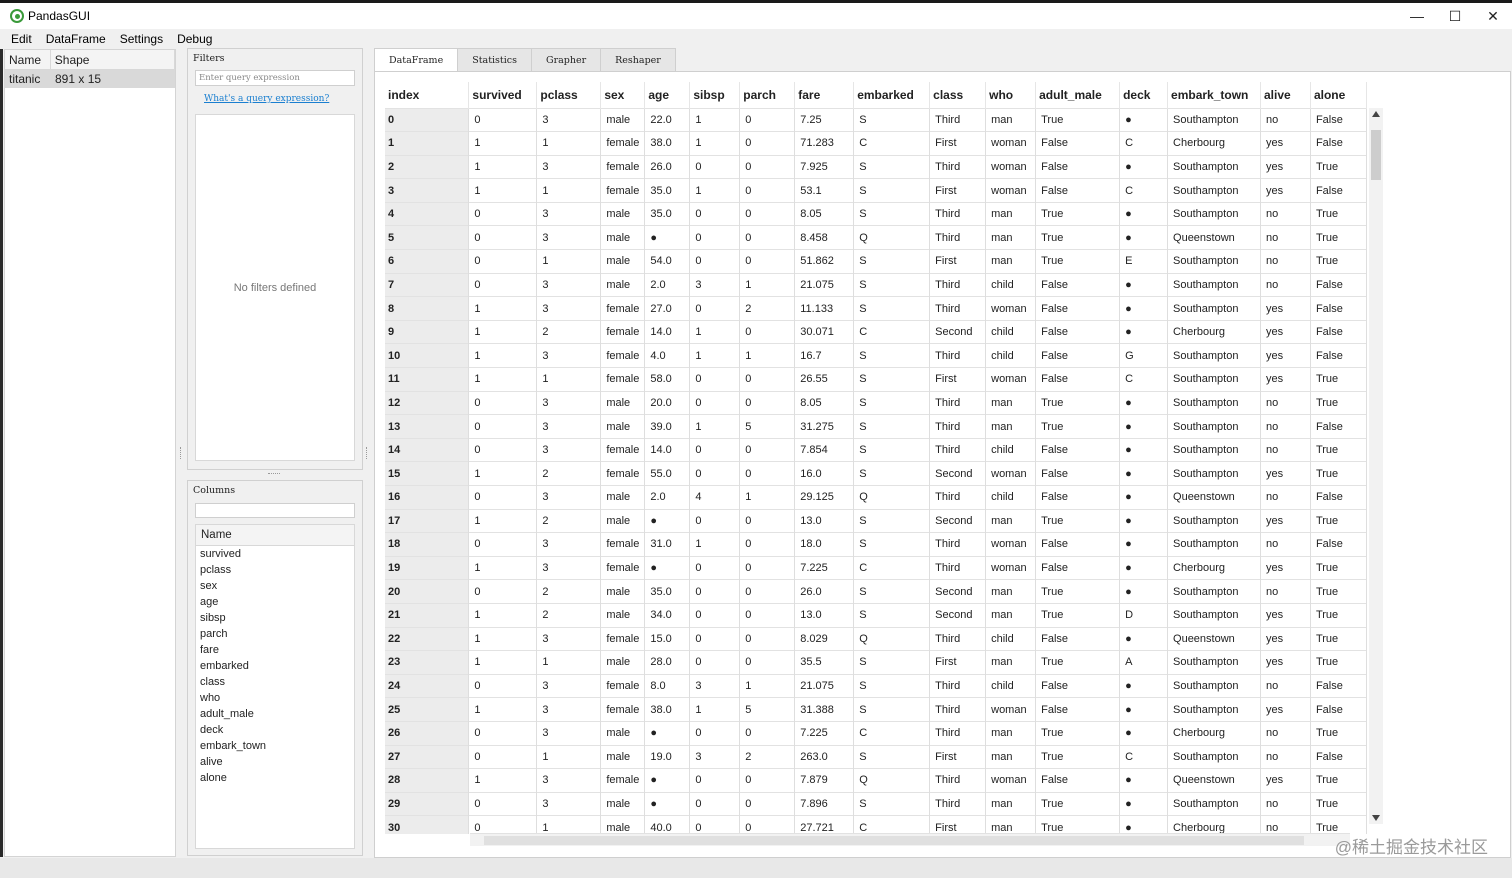 The width and height of the screenshot is (1512, 878). Describe the element at coordinates (824, 331) in the screenshot. I see `table-cell: 30.071` at that location.